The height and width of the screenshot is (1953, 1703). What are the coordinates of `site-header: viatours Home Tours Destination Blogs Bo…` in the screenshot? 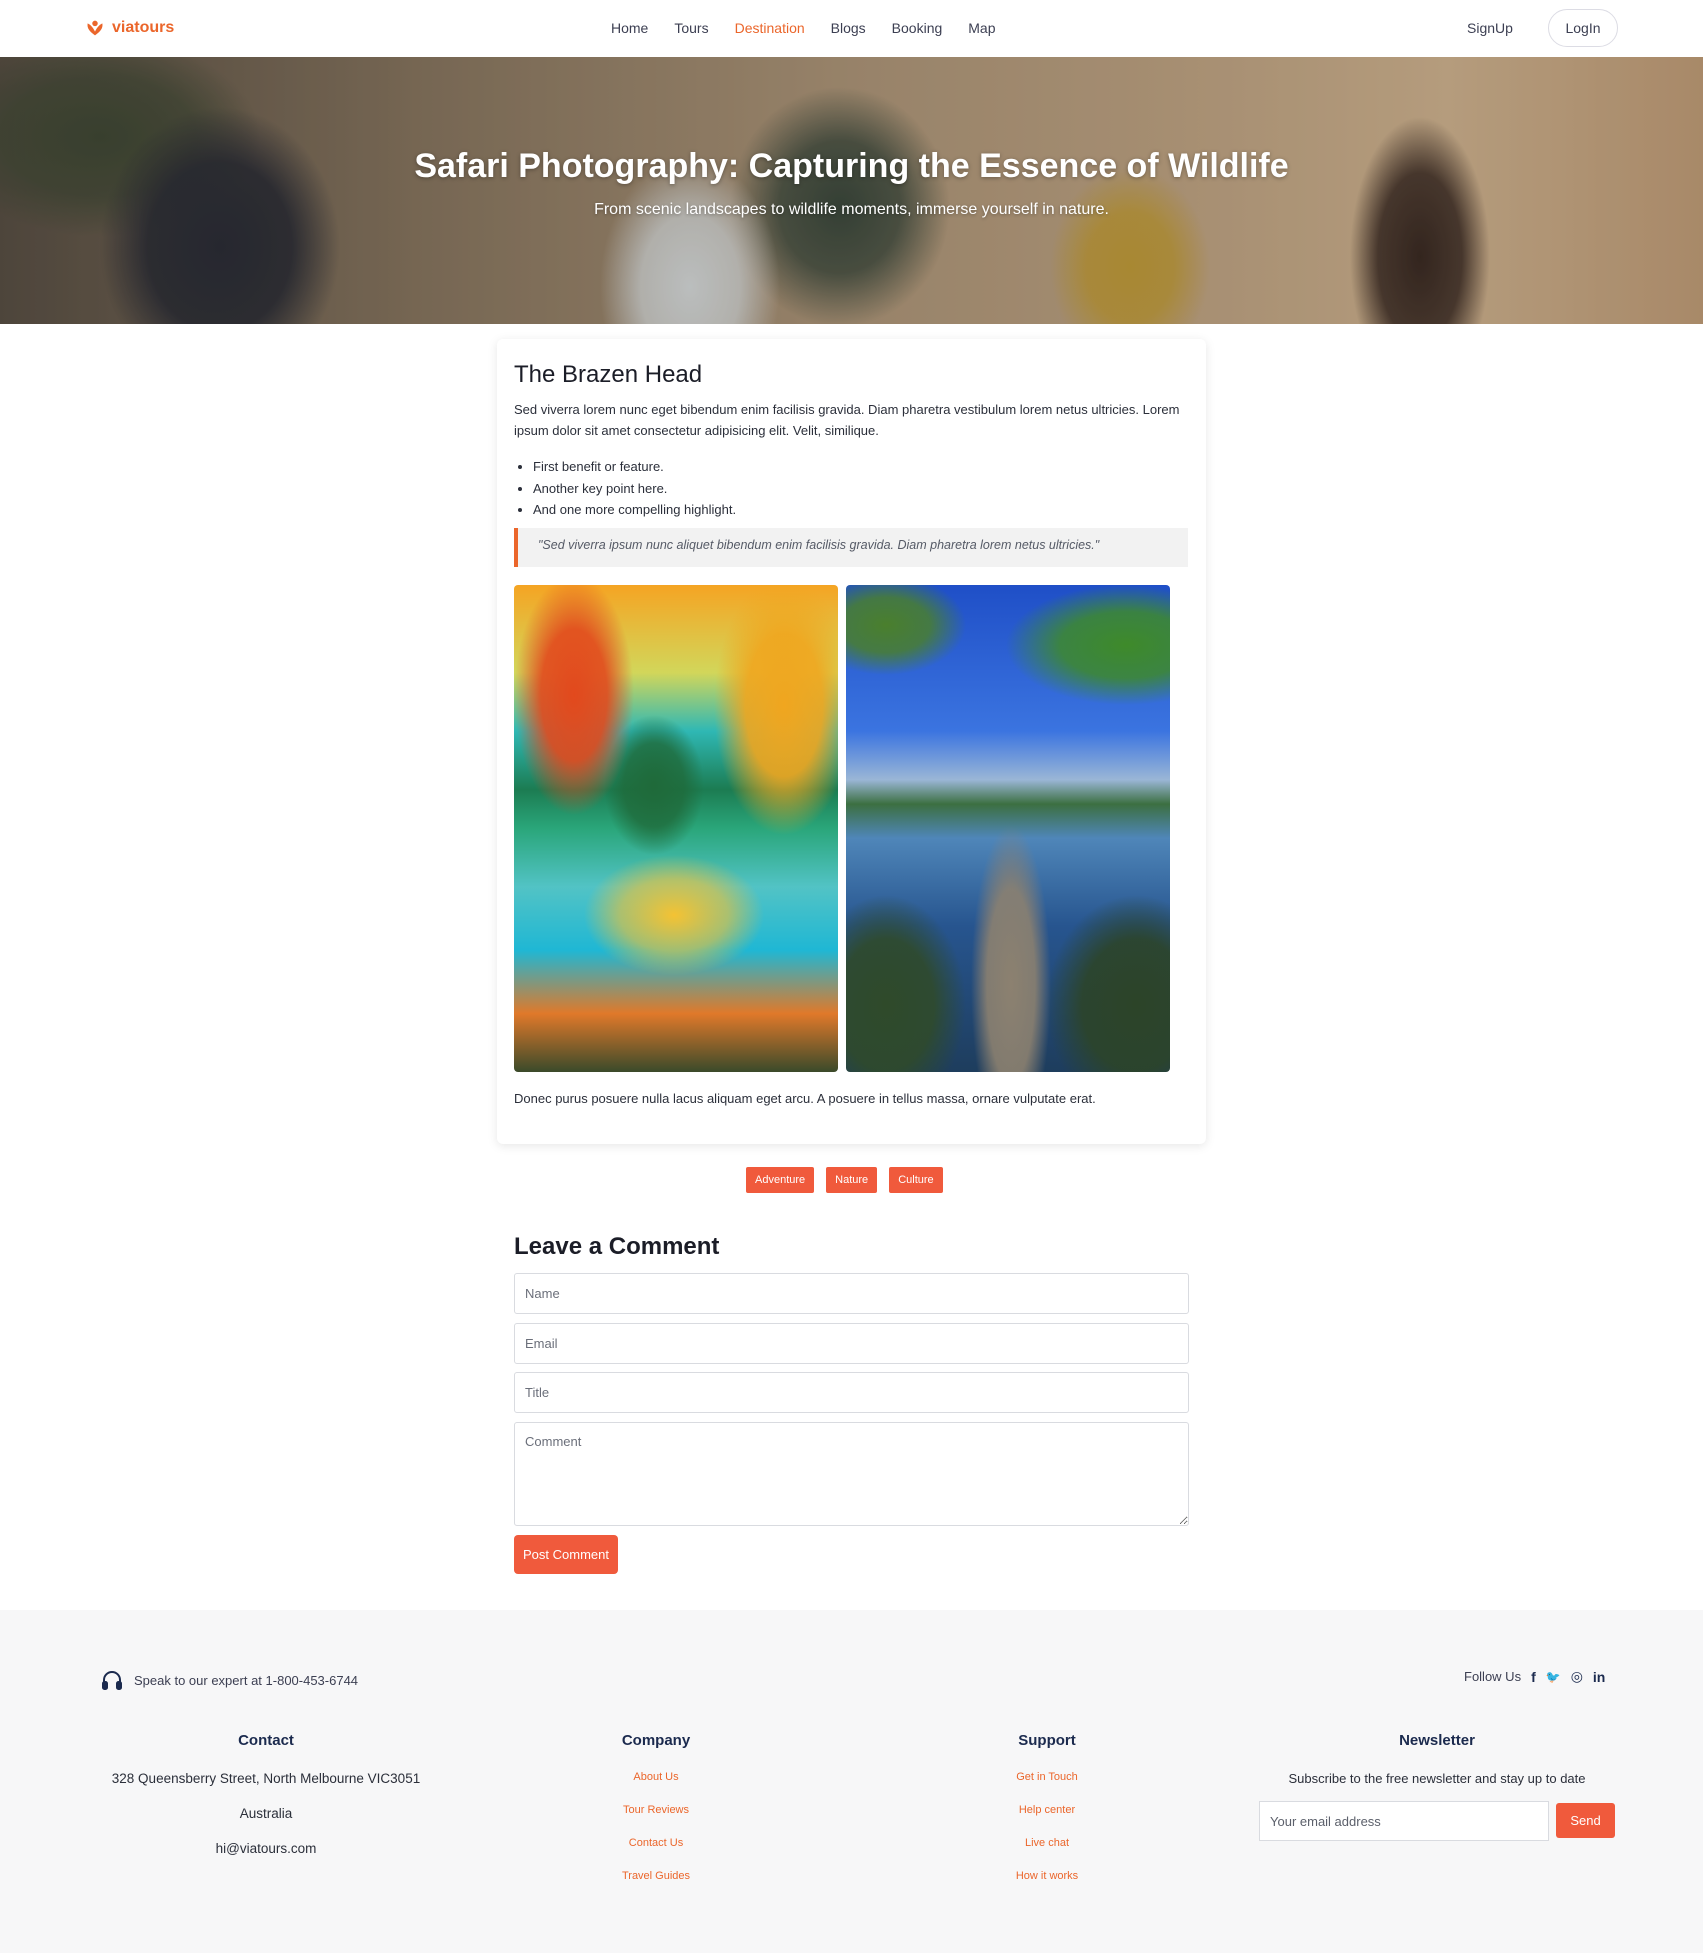 It's located at (851, 28).